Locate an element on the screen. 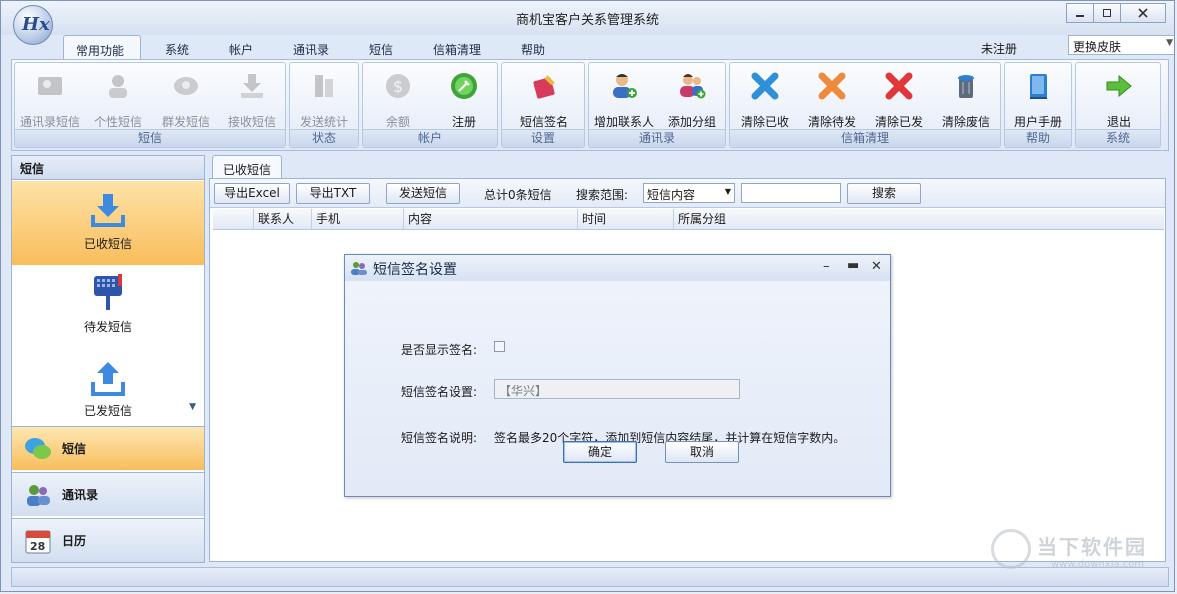  table-header: 联系人 手机 内容 时间 所属分组 is located at coordinates (688, 219).